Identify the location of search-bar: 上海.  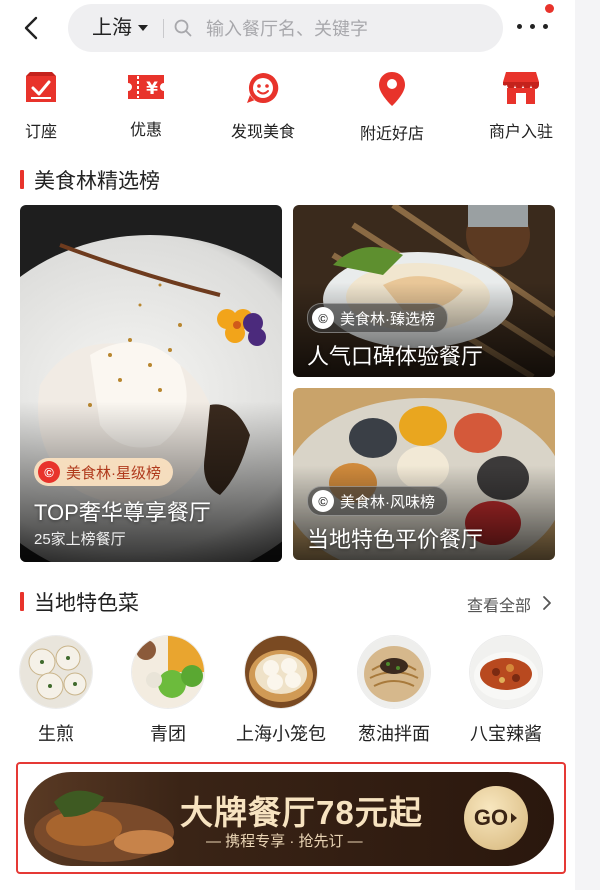
(285, 29).